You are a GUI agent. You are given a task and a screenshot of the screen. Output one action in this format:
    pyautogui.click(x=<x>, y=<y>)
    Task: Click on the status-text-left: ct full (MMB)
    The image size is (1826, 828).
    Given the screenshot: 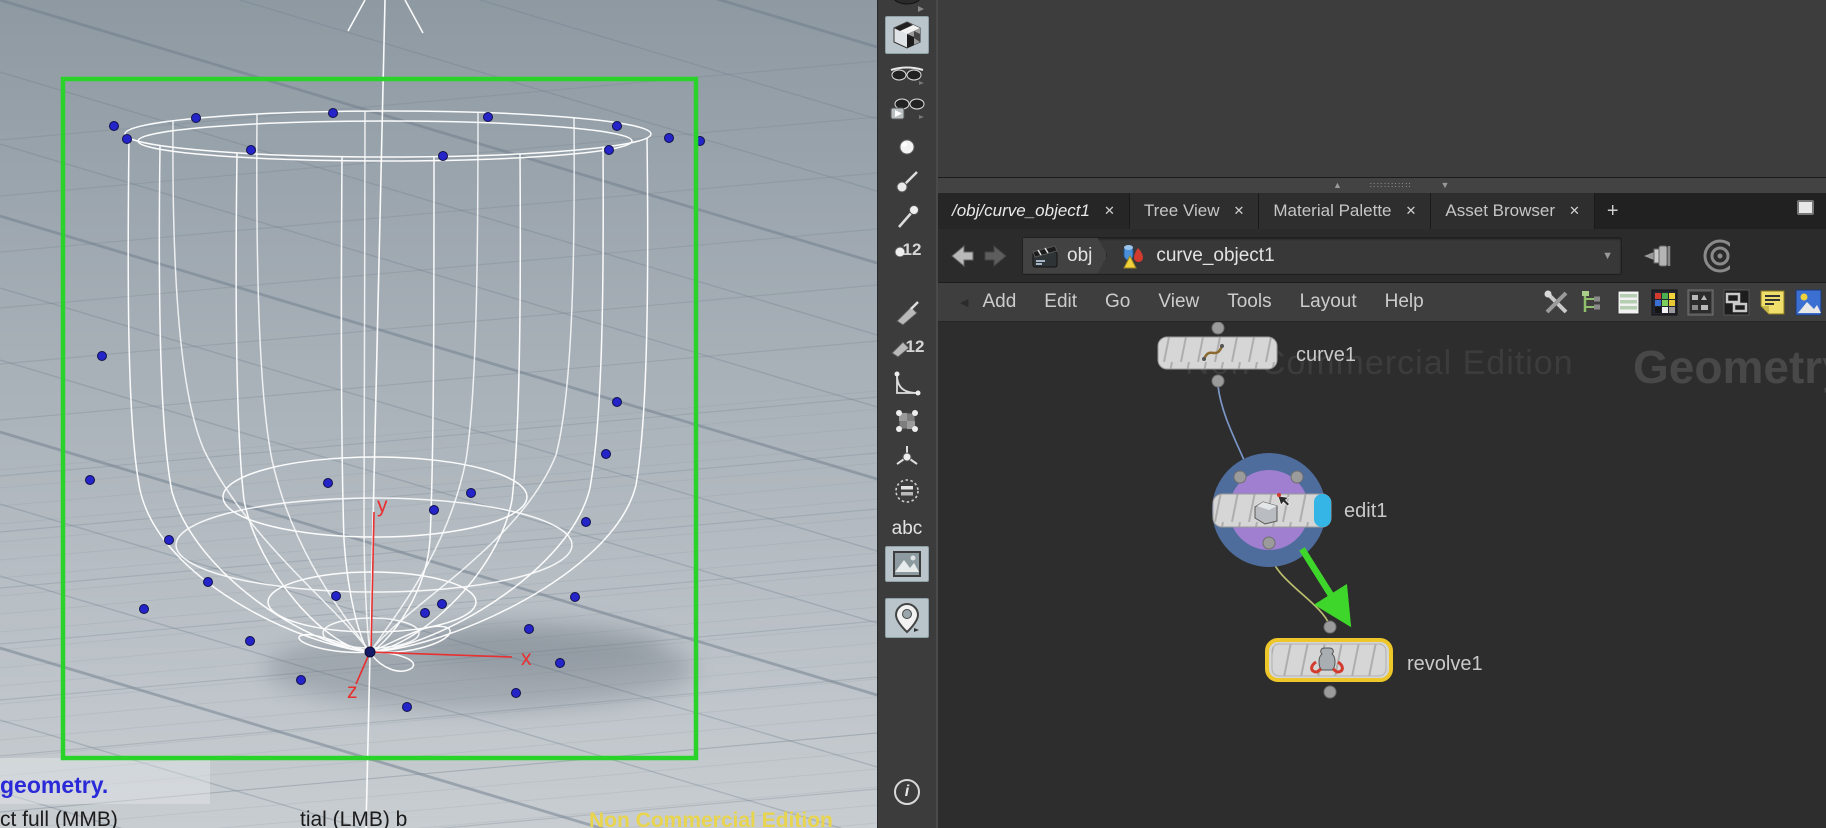 What is the action you would take?
    pyautogui.click(x=59, y=818)
    